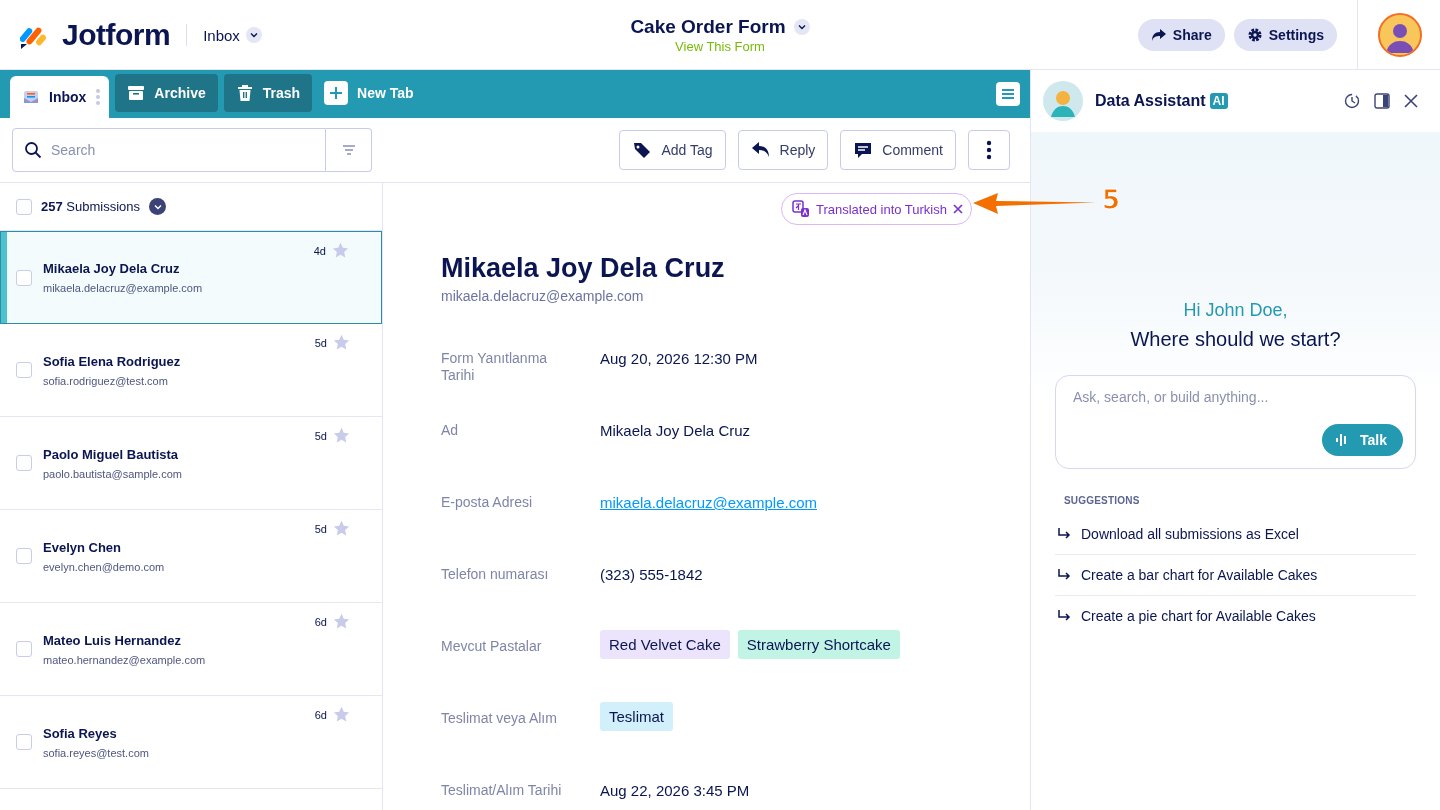  What do you see at coordinates (169, 150) in the screenshot?
I see `search-field: Search` at bounding box center [169, 150].